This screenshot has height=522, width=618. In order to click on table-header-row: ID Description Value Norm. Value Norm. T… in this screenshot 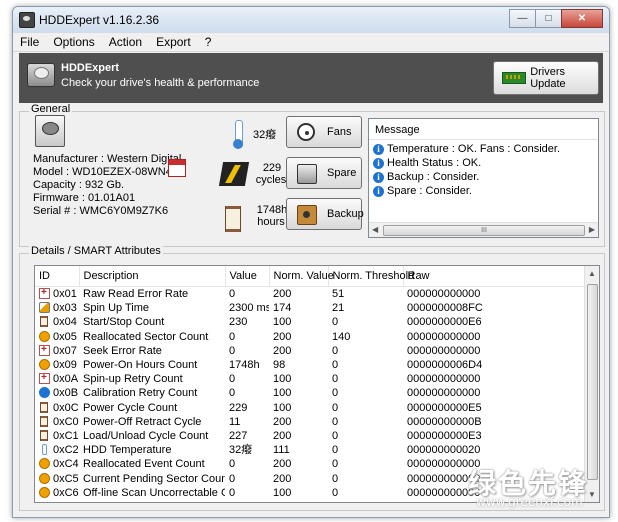, I will do `click(310, 276)`.